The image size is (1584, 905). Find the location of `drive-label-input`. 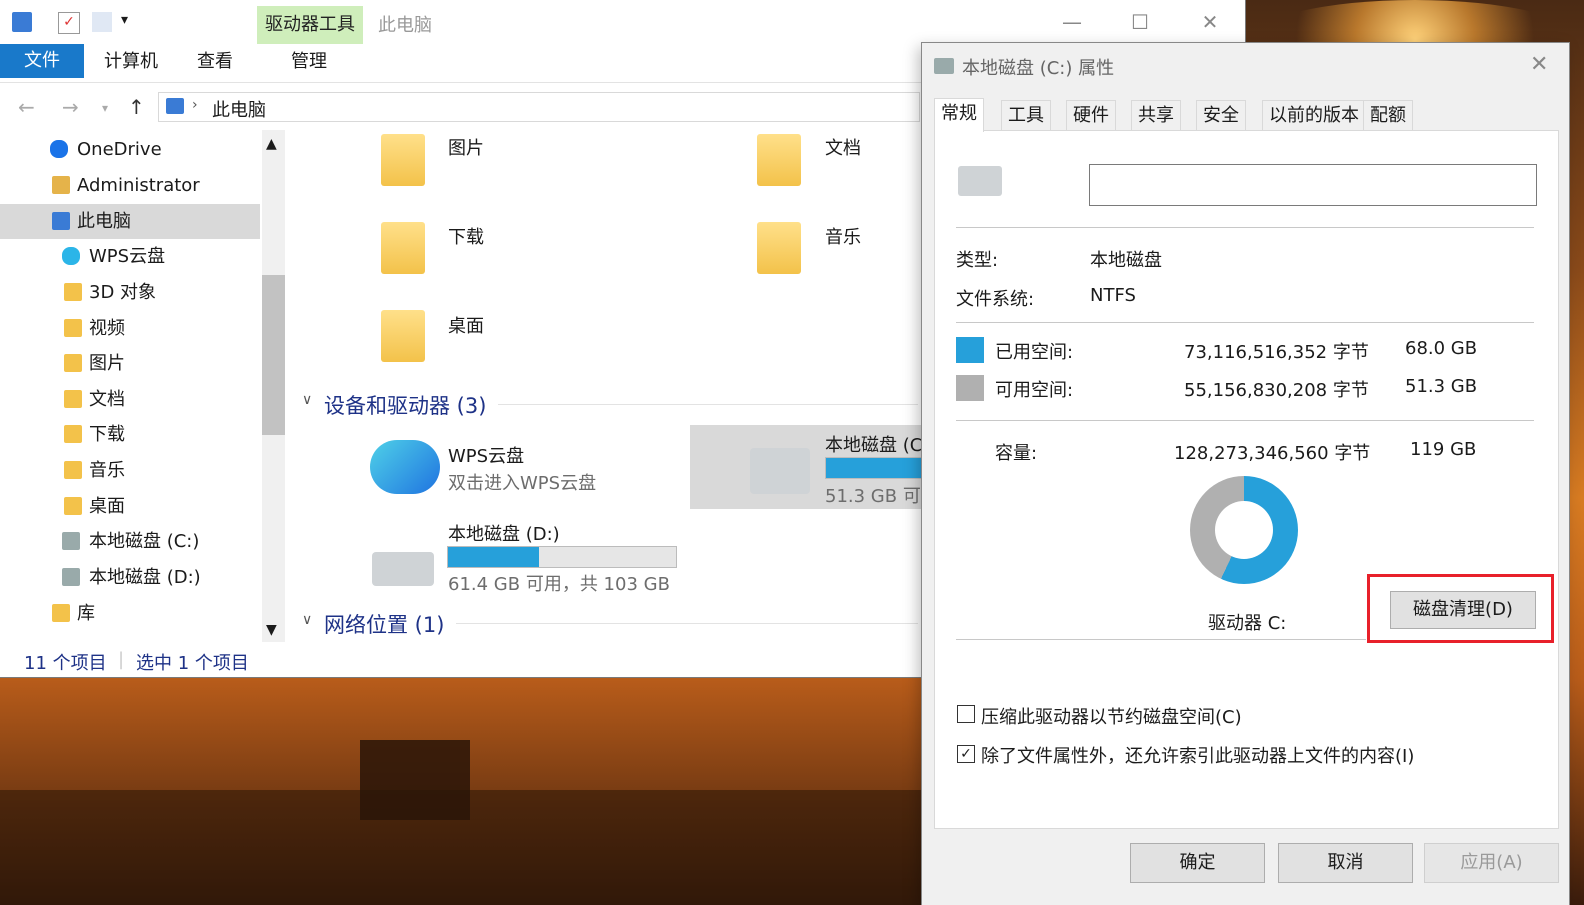

drive-label-input is located at coordinates (1313, 185).